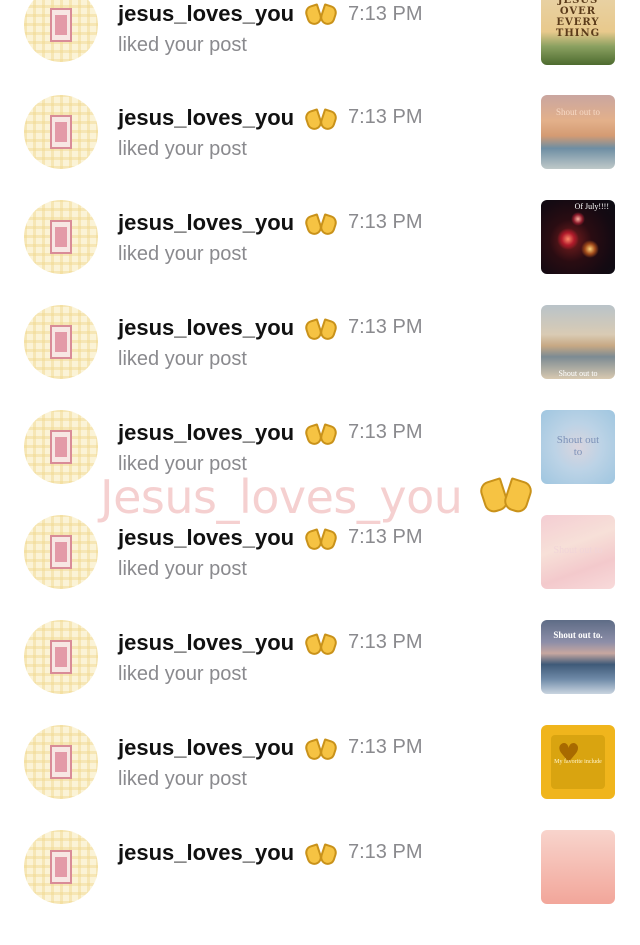  Describe the element at coordinates (578, 19) in the screenshot. I see `thumbnail-caption: JESUS OVER EVERY THING` at that location.